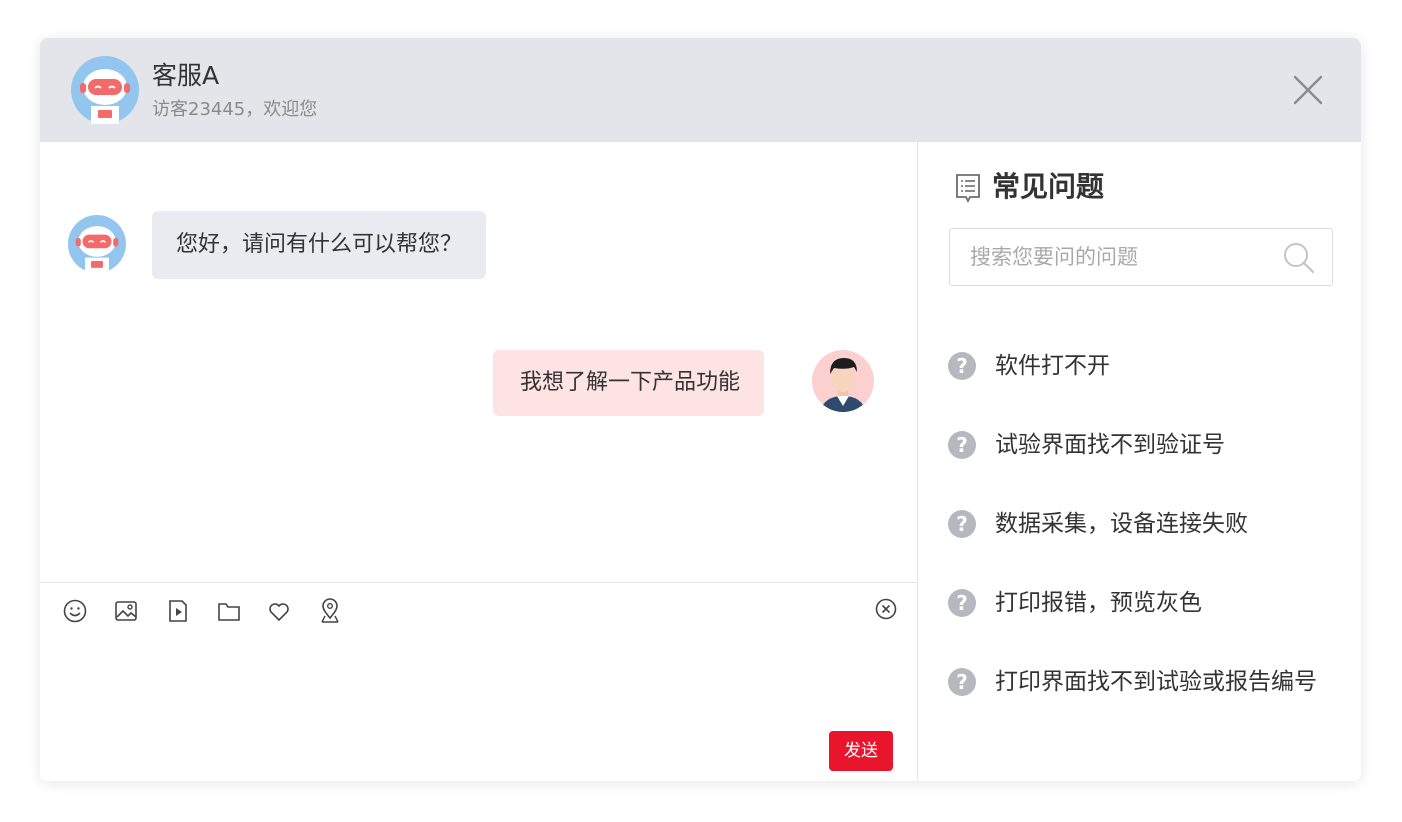 The height and width of the screenshot is (822, 1402). What do you see at coordinates (319, 245) in the screenshot?
I see `bot-message-bubble: 您好，请问有什么可以帮您？` at bounding box center [319, 245].